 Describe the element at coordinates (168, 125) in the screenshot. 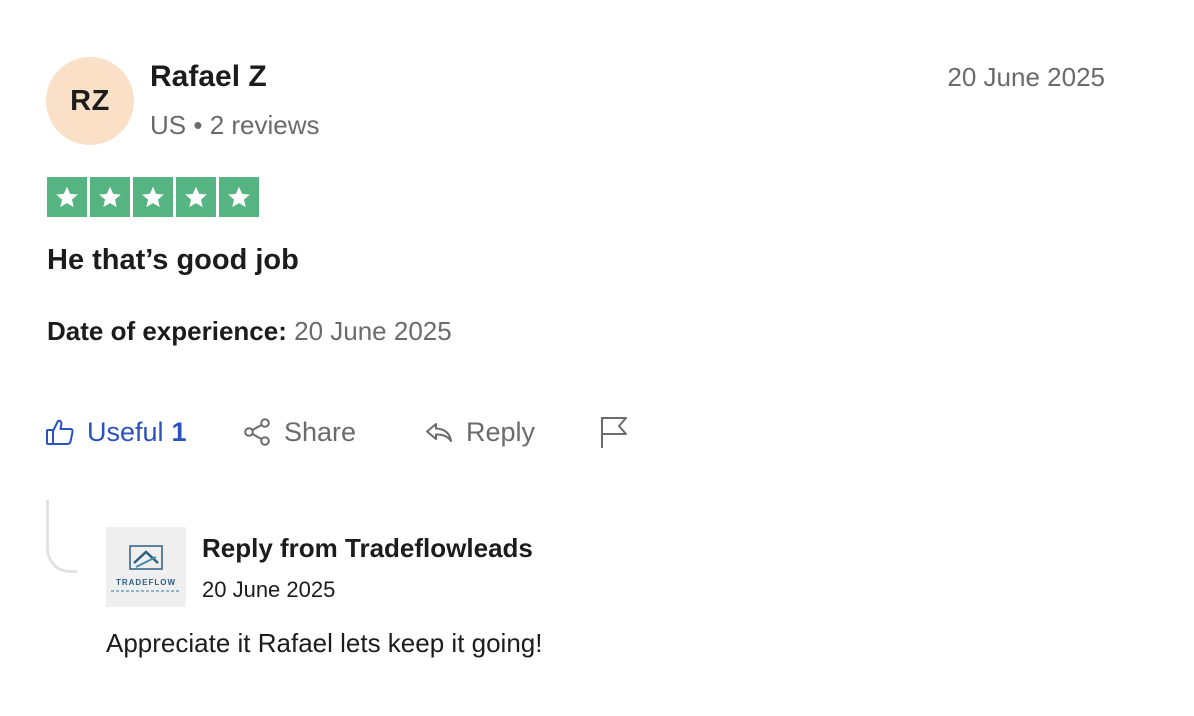

I see `reviewer-country: US` at that location.